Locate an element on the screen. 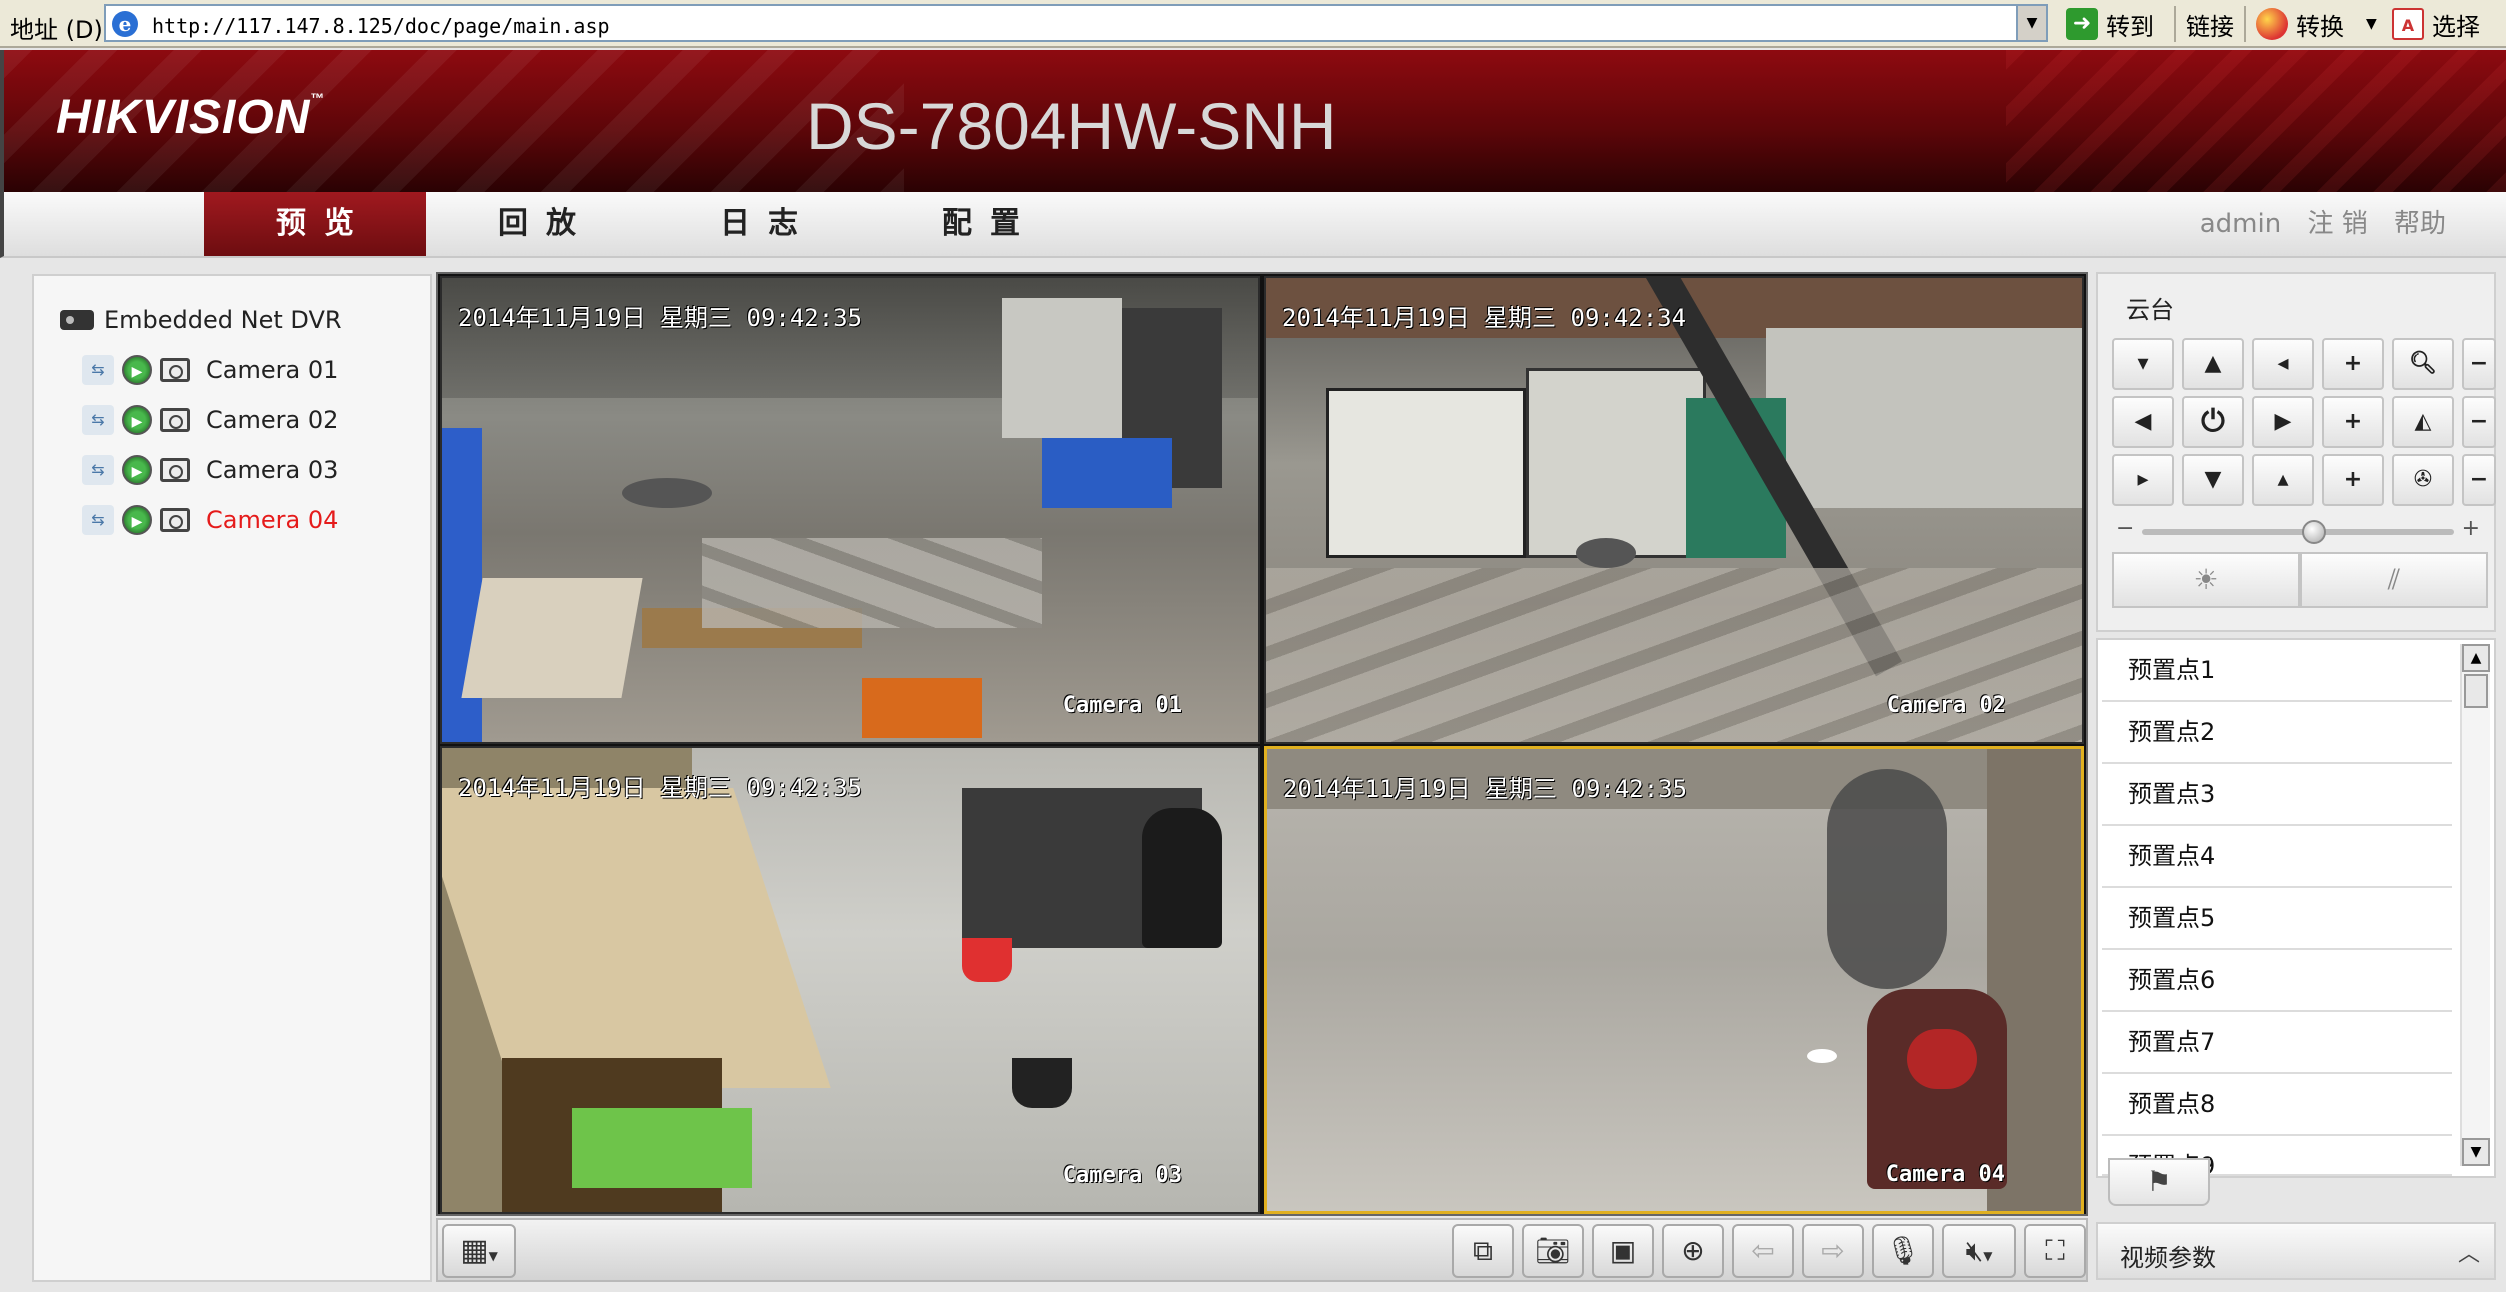 Image resolution: width=2506 pixels, height=1292 pixels. ptz-auto-button: ⏻ is located at coordinates (2213, 422).